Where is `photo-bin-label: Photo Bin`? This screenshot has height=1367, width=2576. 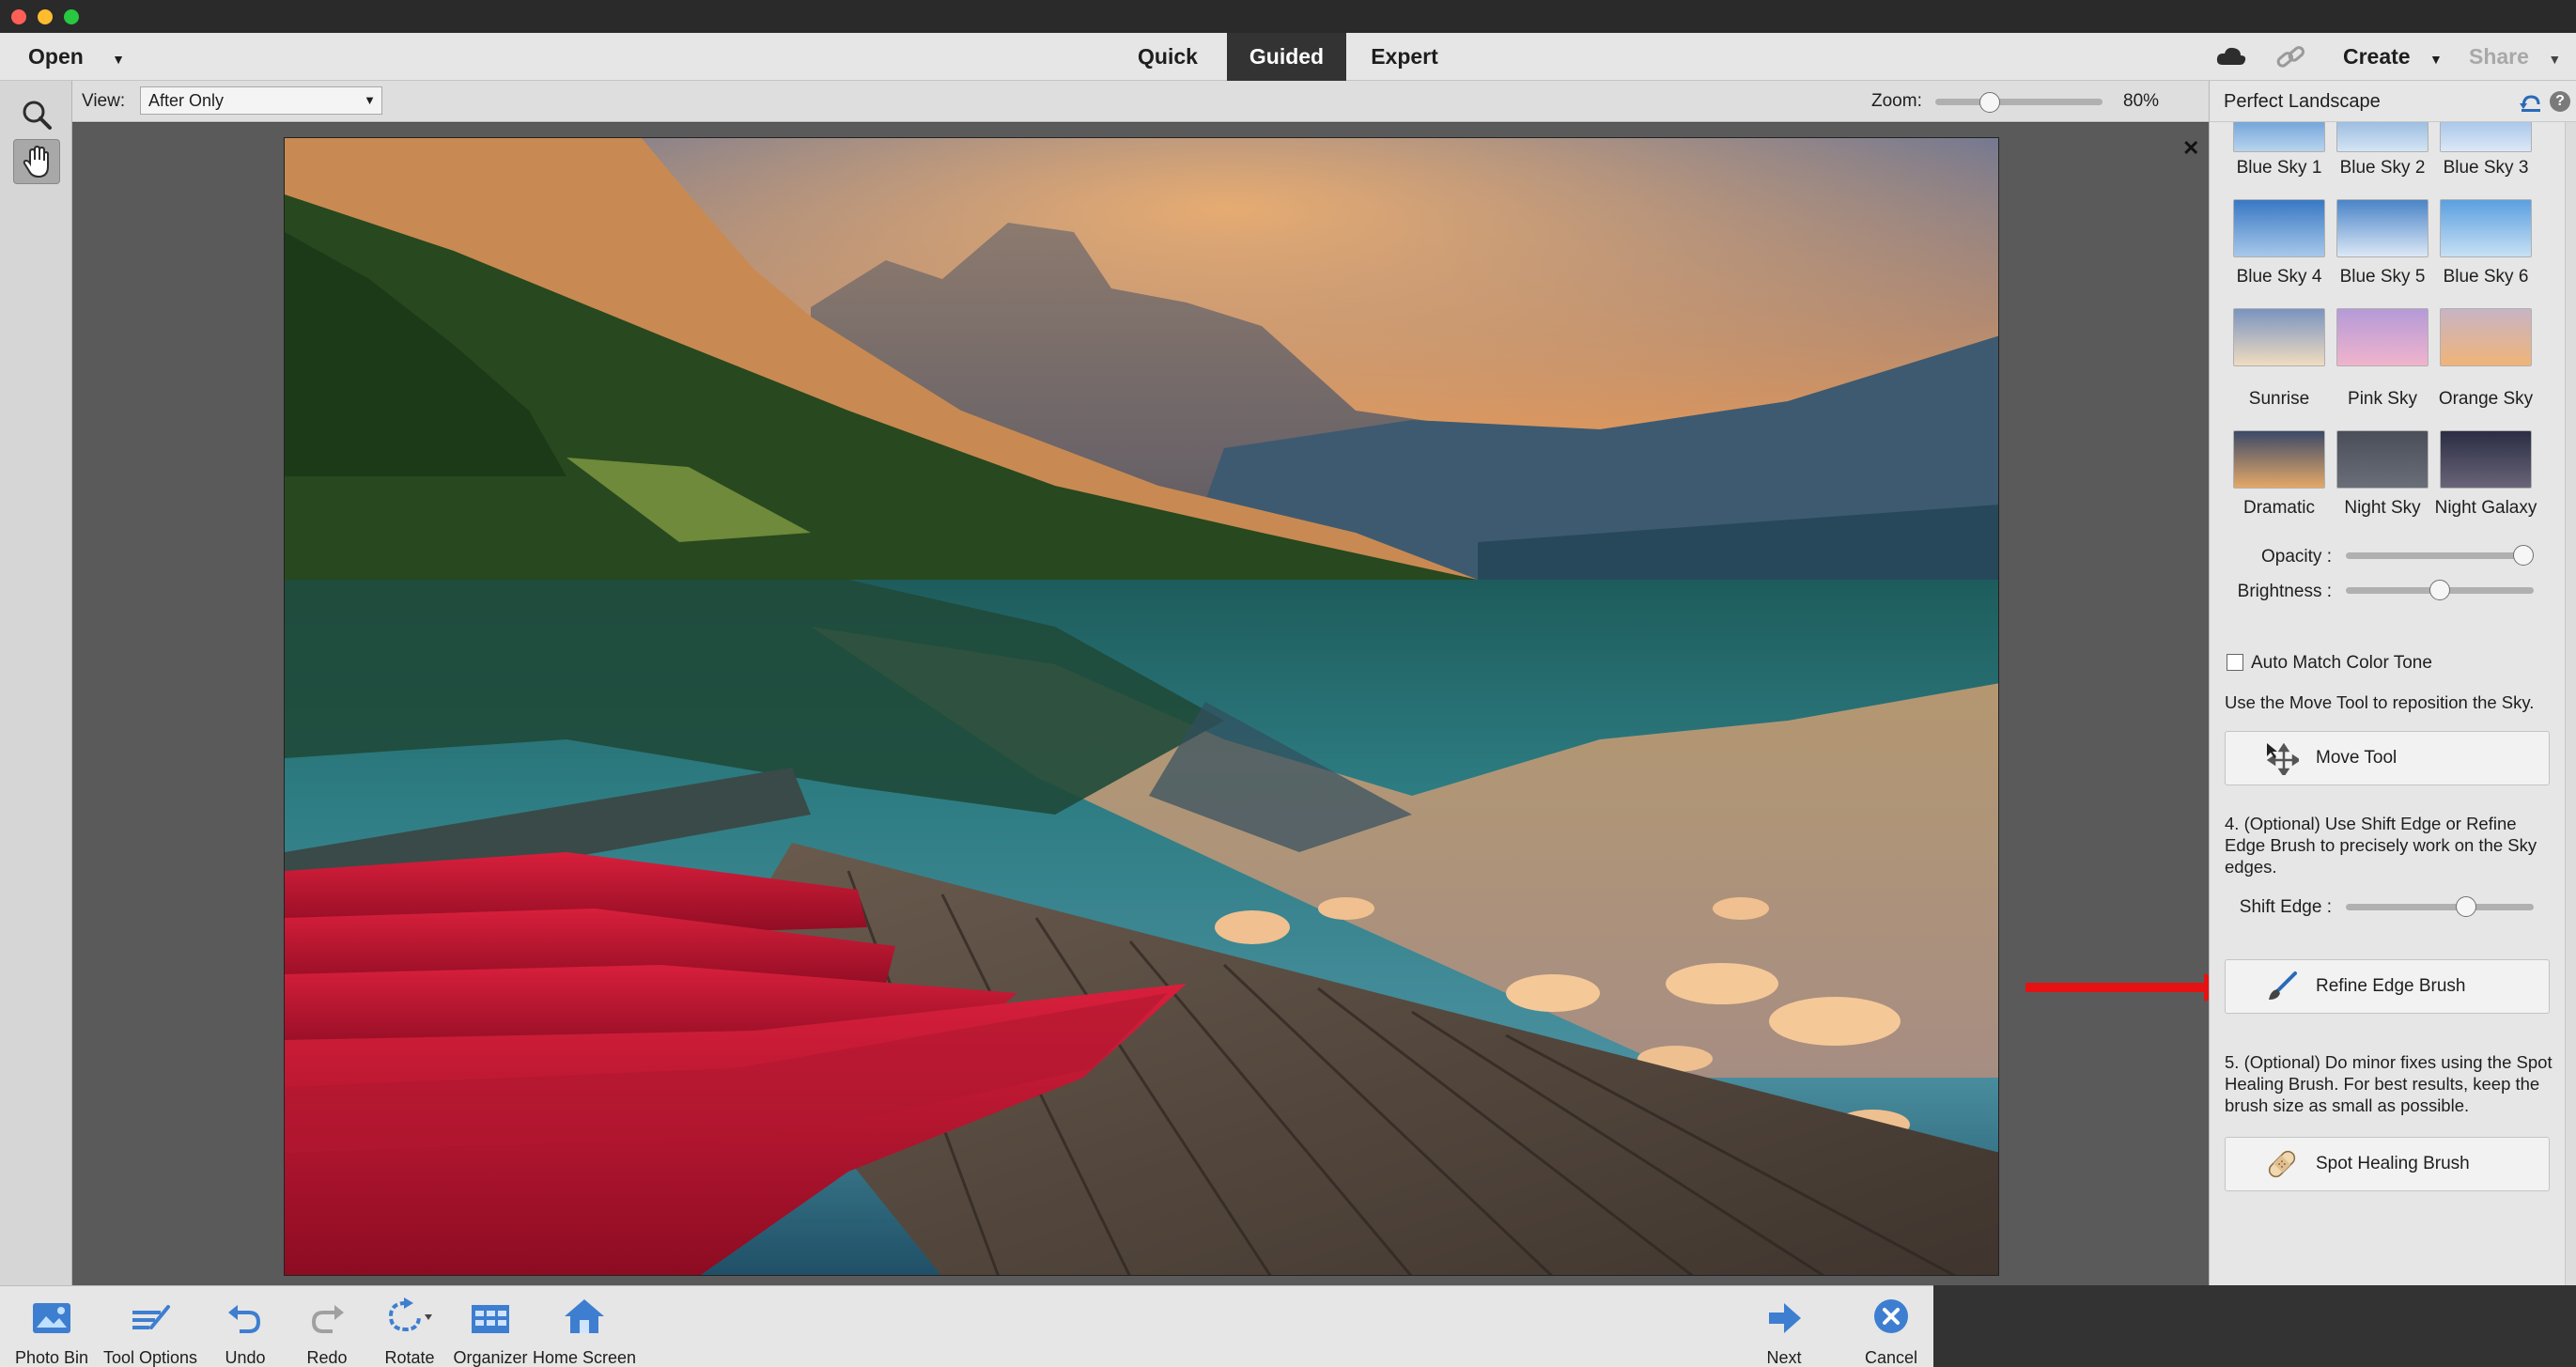 photo-bin-label: Photo Bin is located at coordinates (51, 1357).